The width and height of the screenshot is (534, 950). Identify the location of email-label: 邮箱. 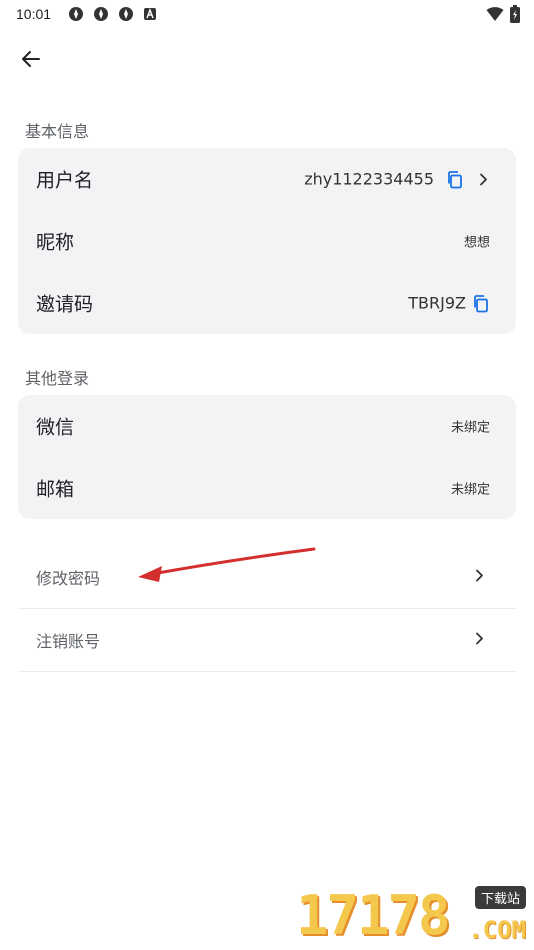
(55, 489).